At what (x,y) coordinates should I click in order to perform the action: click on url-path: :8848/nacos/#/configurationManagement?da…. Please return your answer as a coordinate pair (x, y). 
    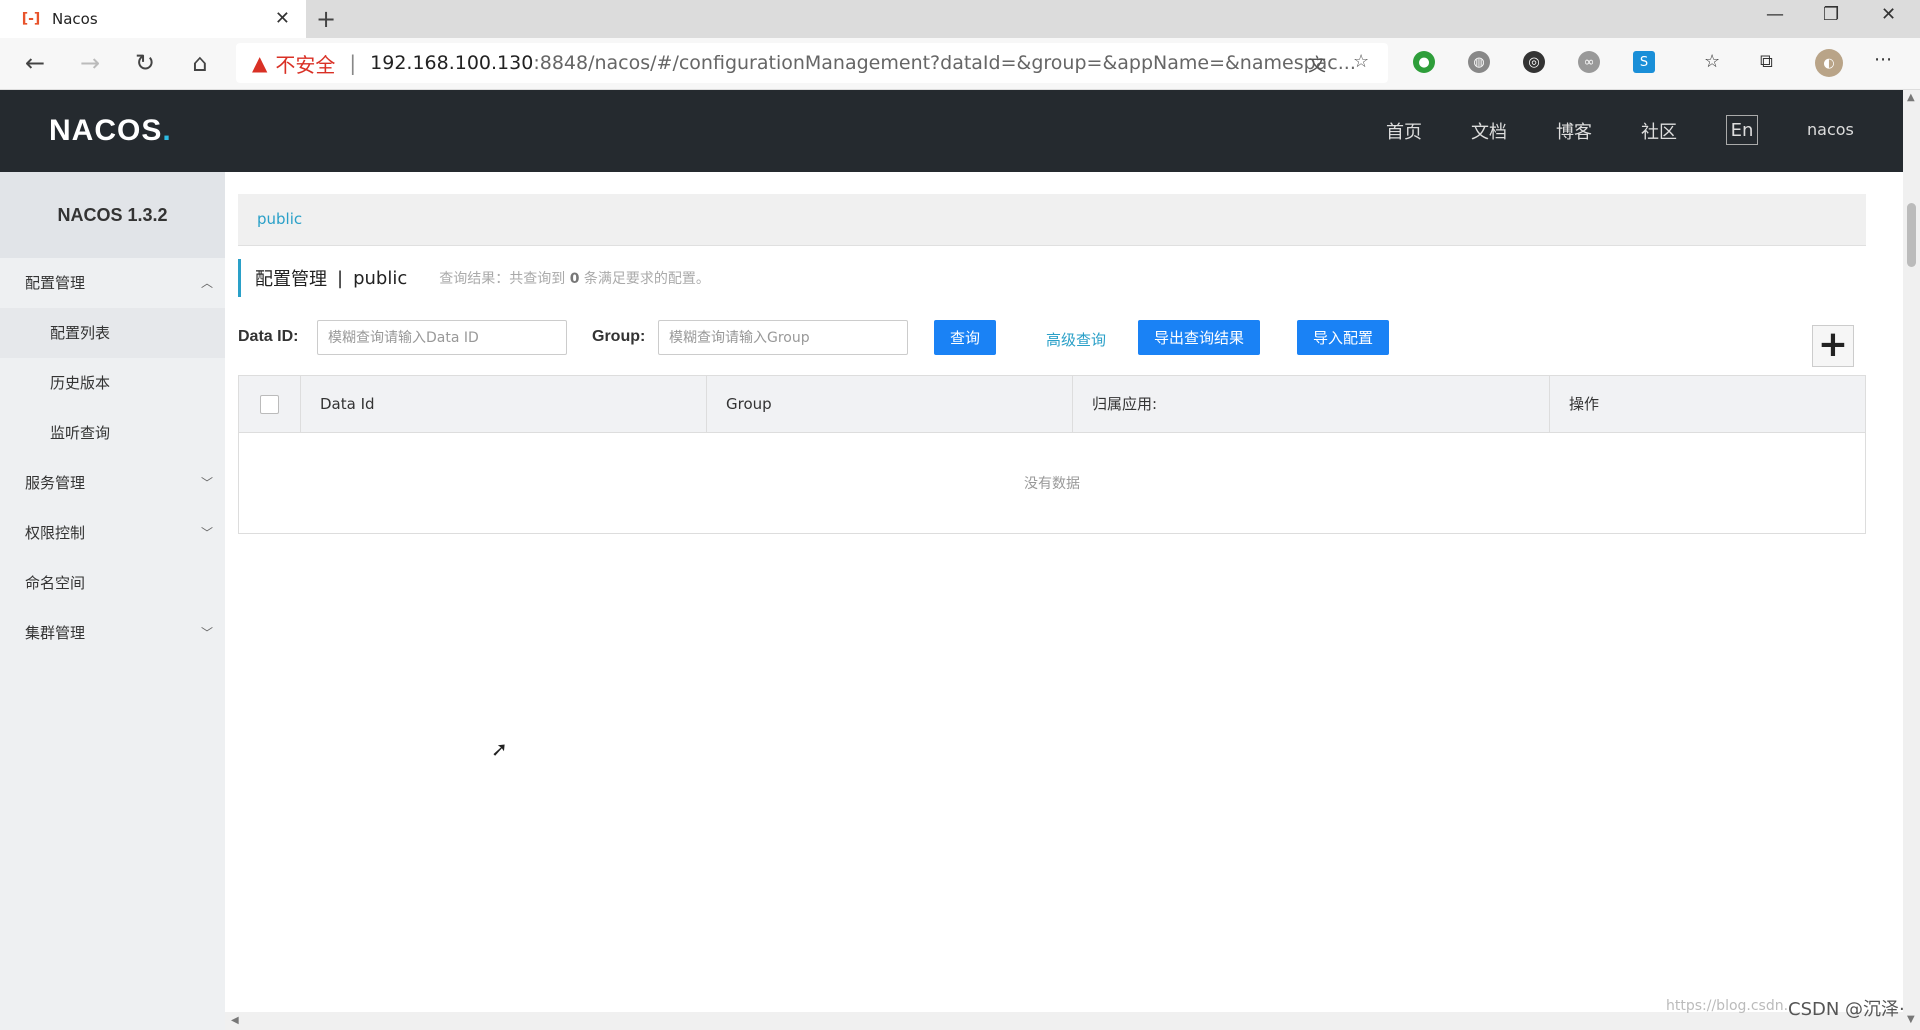
    Looking at the image, I should click on (944, 63).